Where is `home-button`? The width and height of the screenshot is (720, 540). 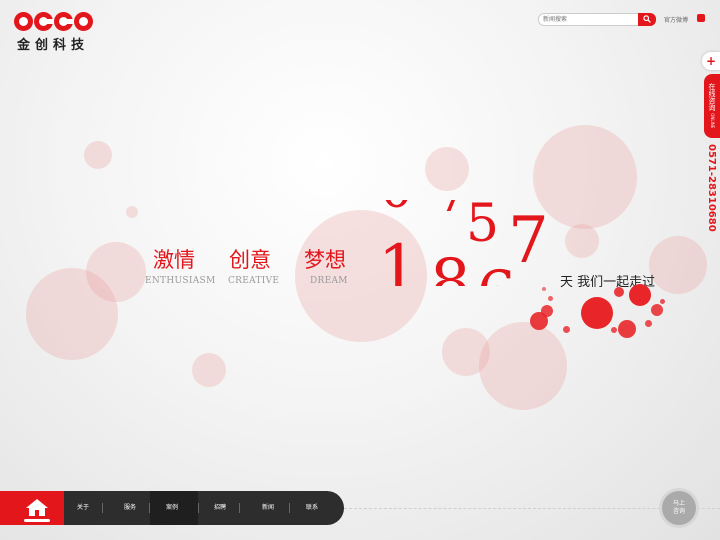 home-button is located at coordinates (32, 508).